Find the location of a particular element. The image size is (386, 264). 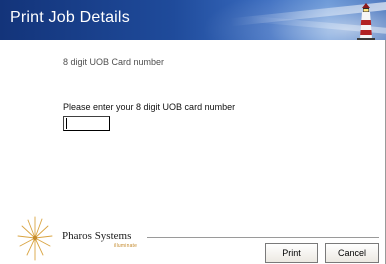

starburst-logo-icon is located at coordinates (35, 238).